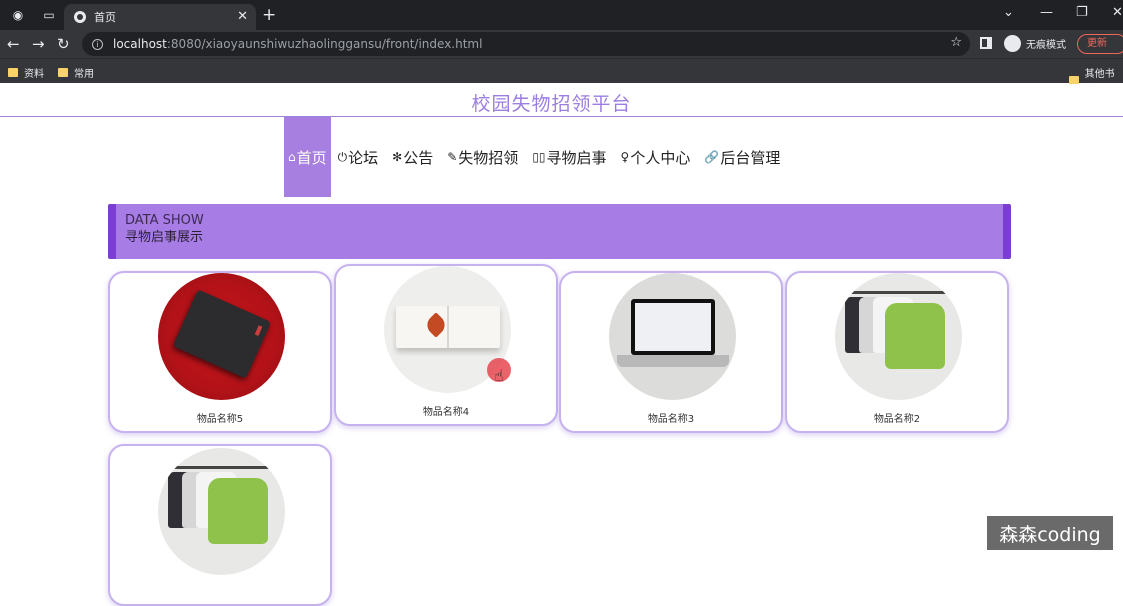 This screenshot has width=1123, height=606. What do you see at coordinates (673, 361) in the screenshot?
I see `laptop-base` at bounding box center [673, 361].